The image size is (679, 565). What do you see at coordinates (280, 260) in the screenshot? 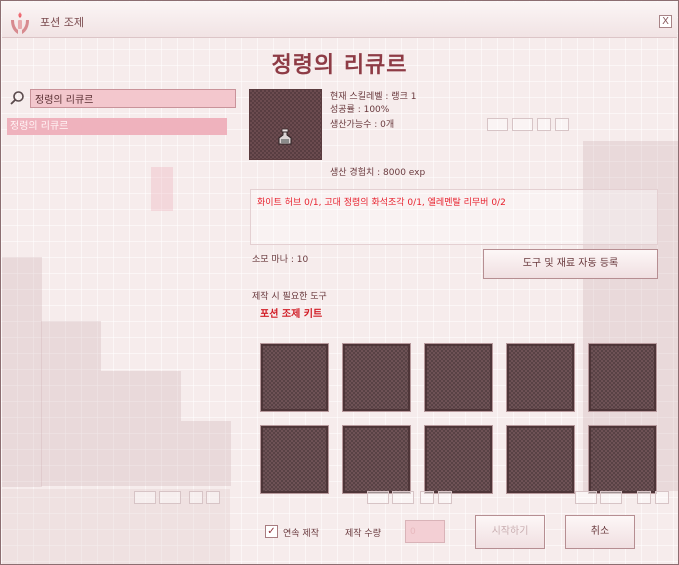
I see `mana-cost: 소모 마나 : 10` at bounding box center [280, 260].